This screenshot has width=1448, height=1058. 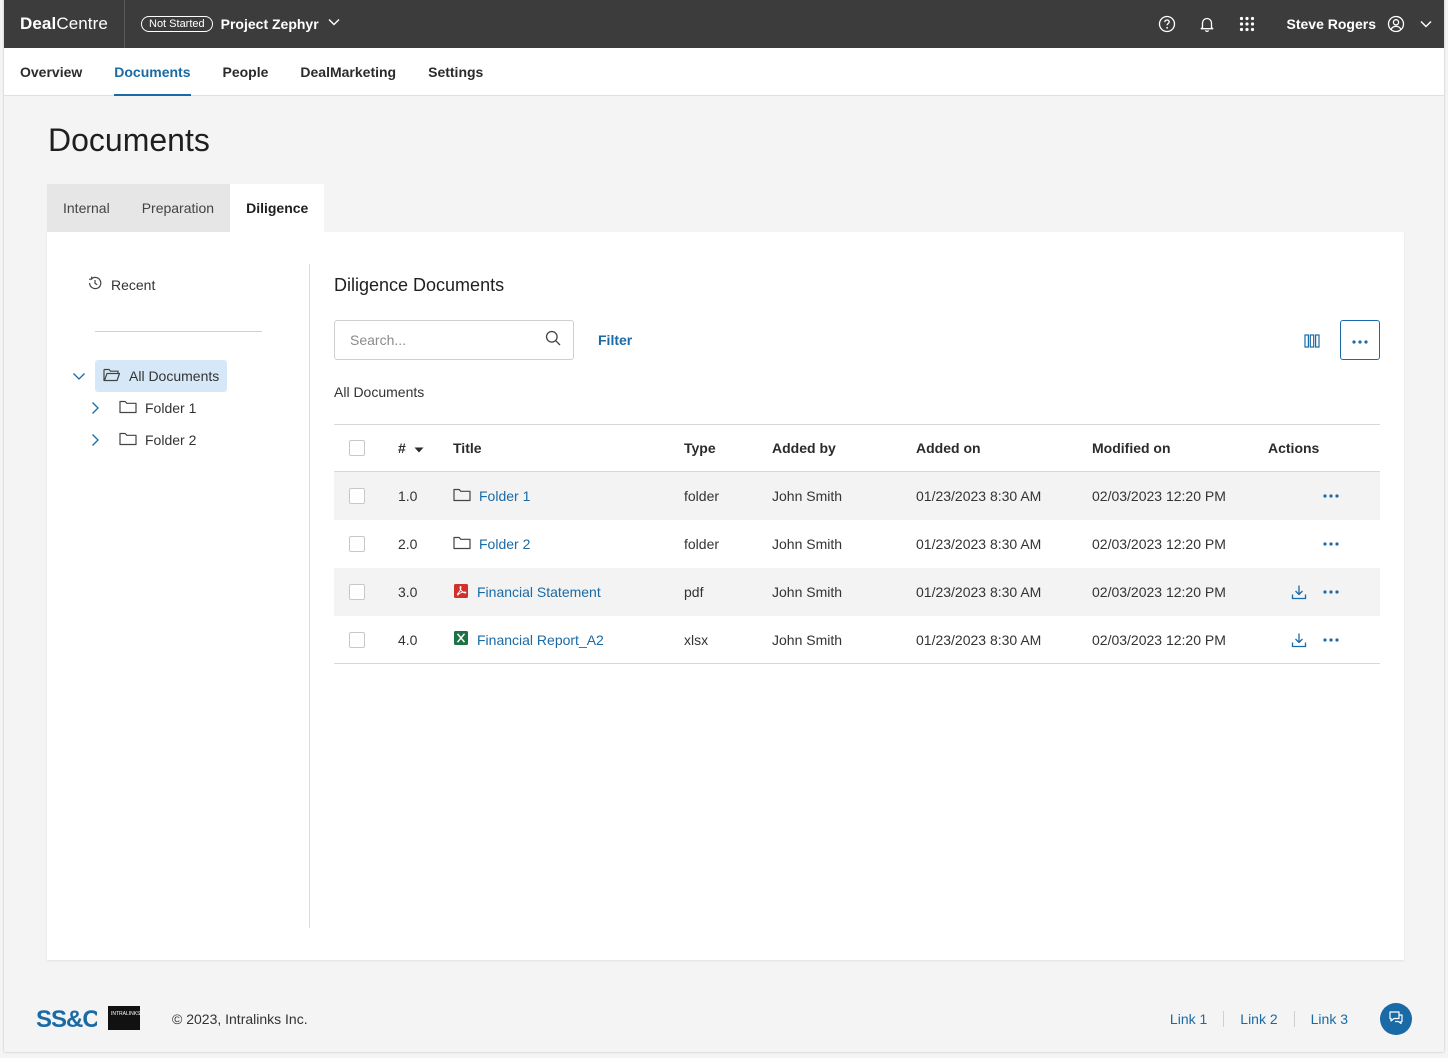 I want to click on document-title-link: Financial Report_A2, so click(x=540, y=640).